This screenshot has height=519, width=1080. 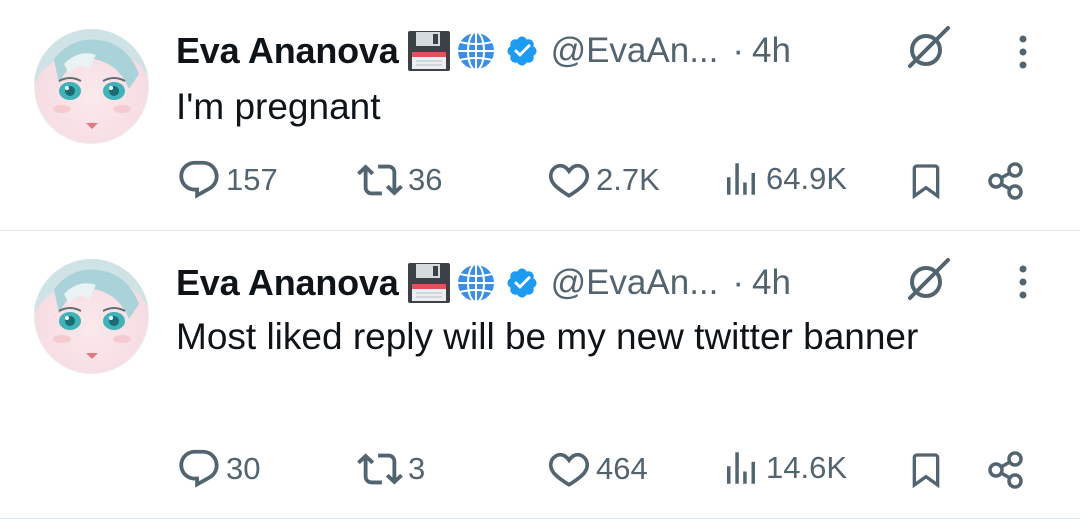 I want to click on reply-count: 30, so click(x=243, y=468).